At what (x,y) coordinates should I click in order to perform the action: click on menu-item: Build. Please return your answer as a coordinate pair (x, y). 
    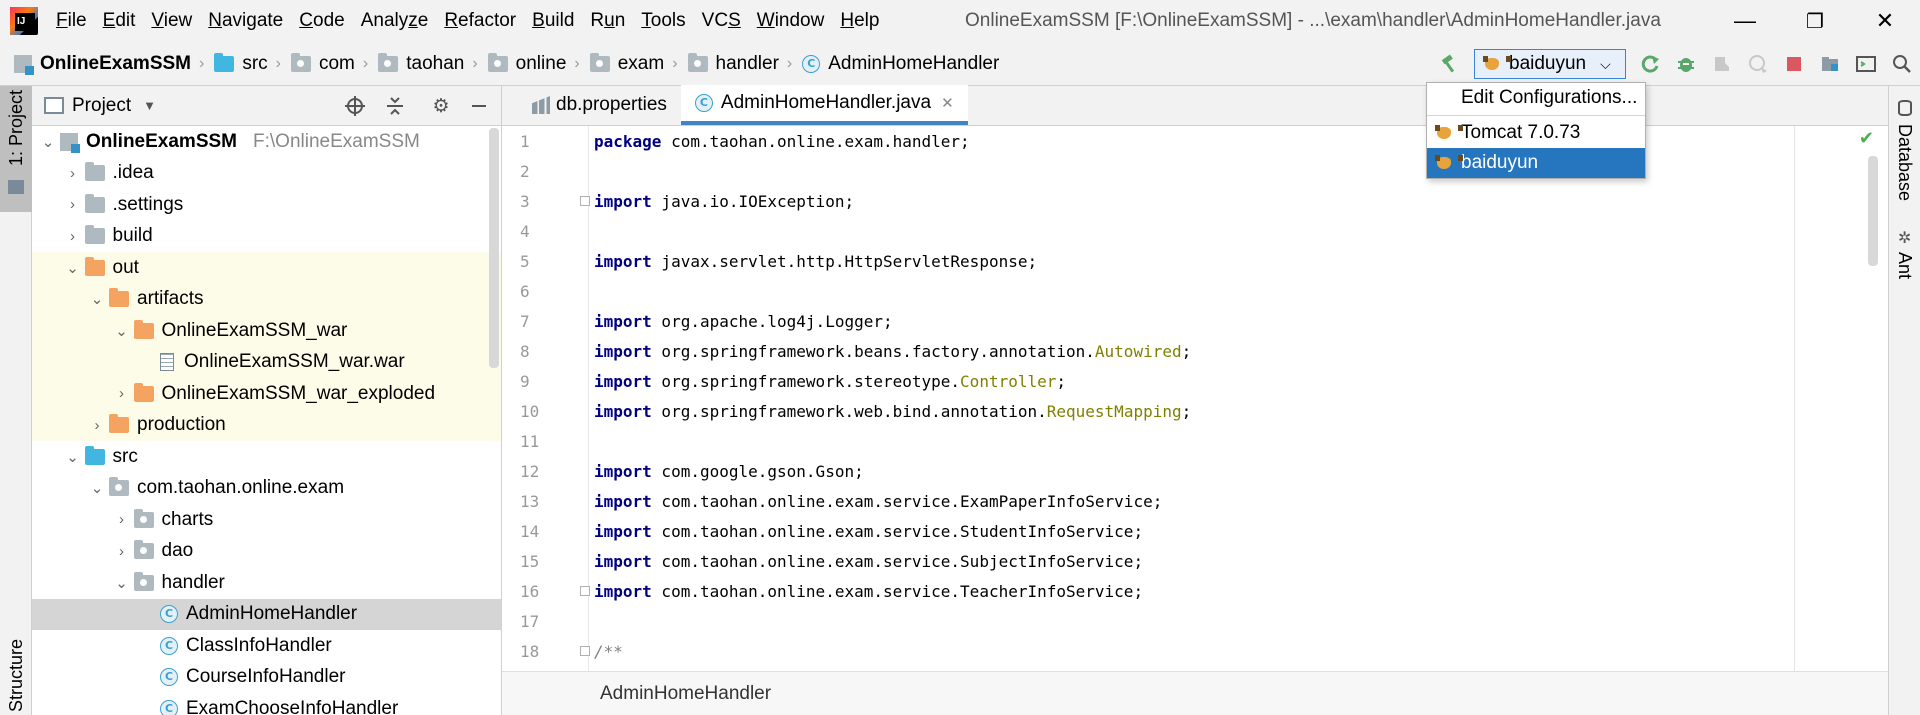
    Looking at the image, I should click on (553, 21).